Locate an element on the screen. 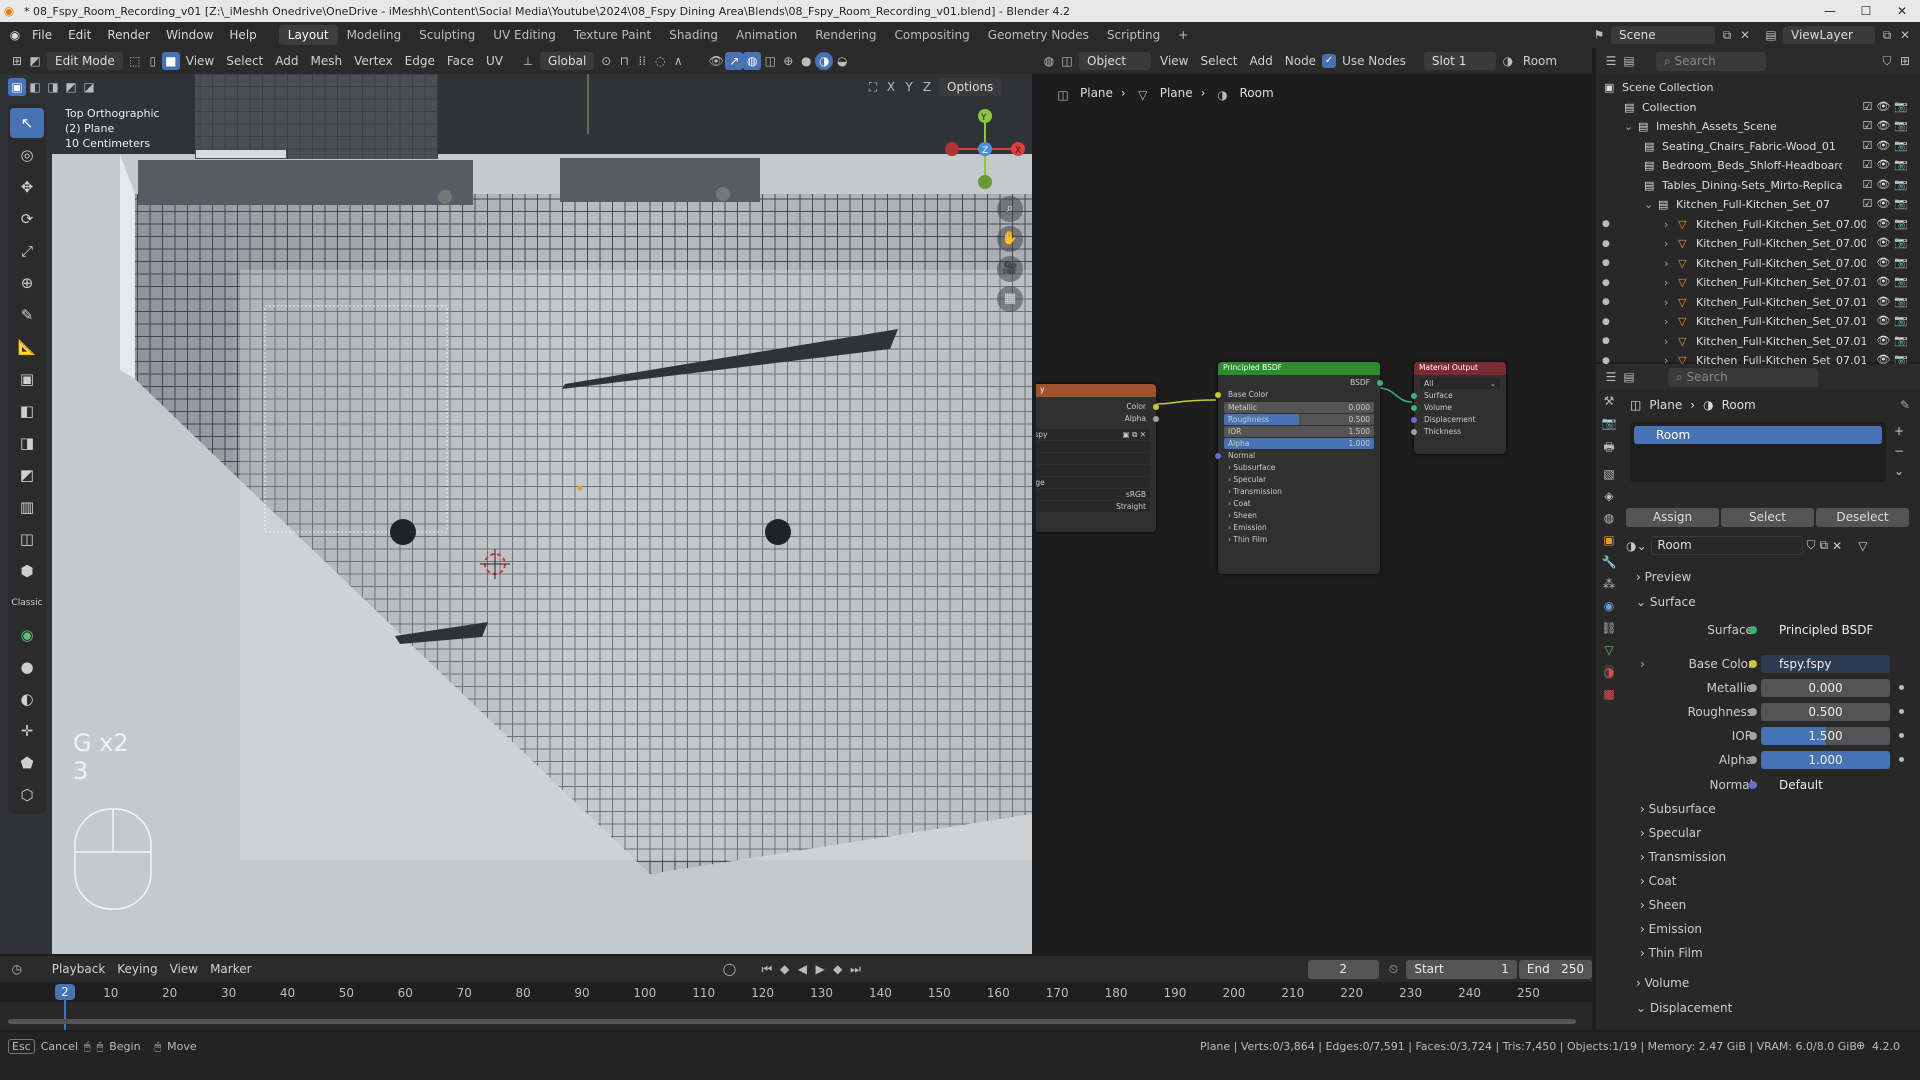 This screenshot has height=1080, width=1920. tool-loop-cut: ▥ is located at coordinates (27, 507).